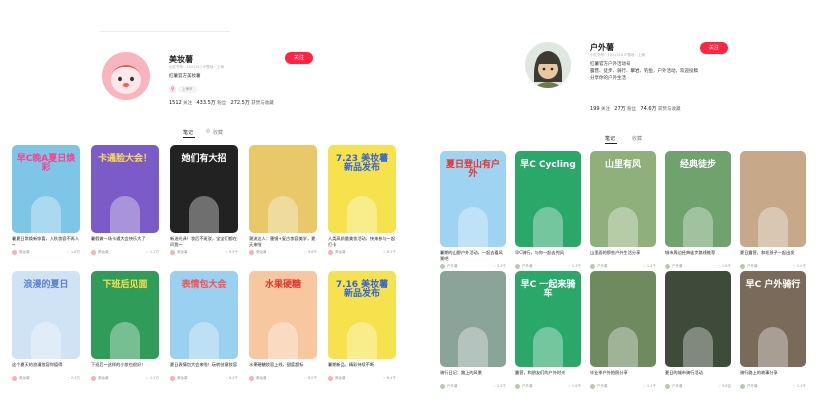  I want to click on note-card: 下班后见面下班后～这样的小妆也很好！ 美妆薯 ♡ 1.1万, so click(125, 326).